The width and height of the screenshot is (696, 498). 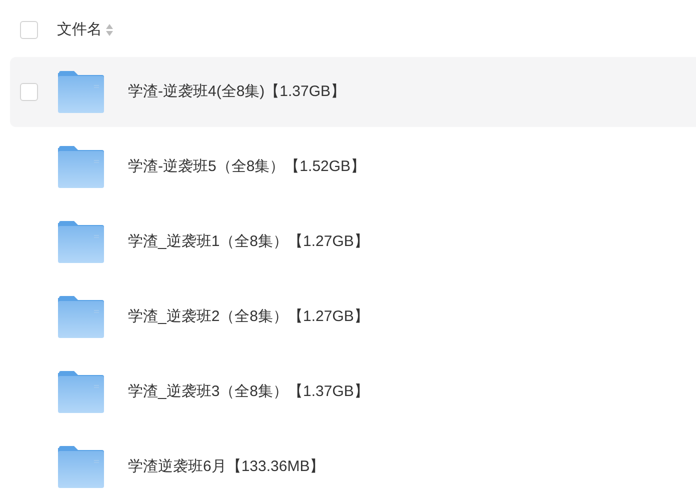 I want to click on file-row: 学渣_逆袭班3（全8集）【1.37GB】, so click(x=353, y=392).